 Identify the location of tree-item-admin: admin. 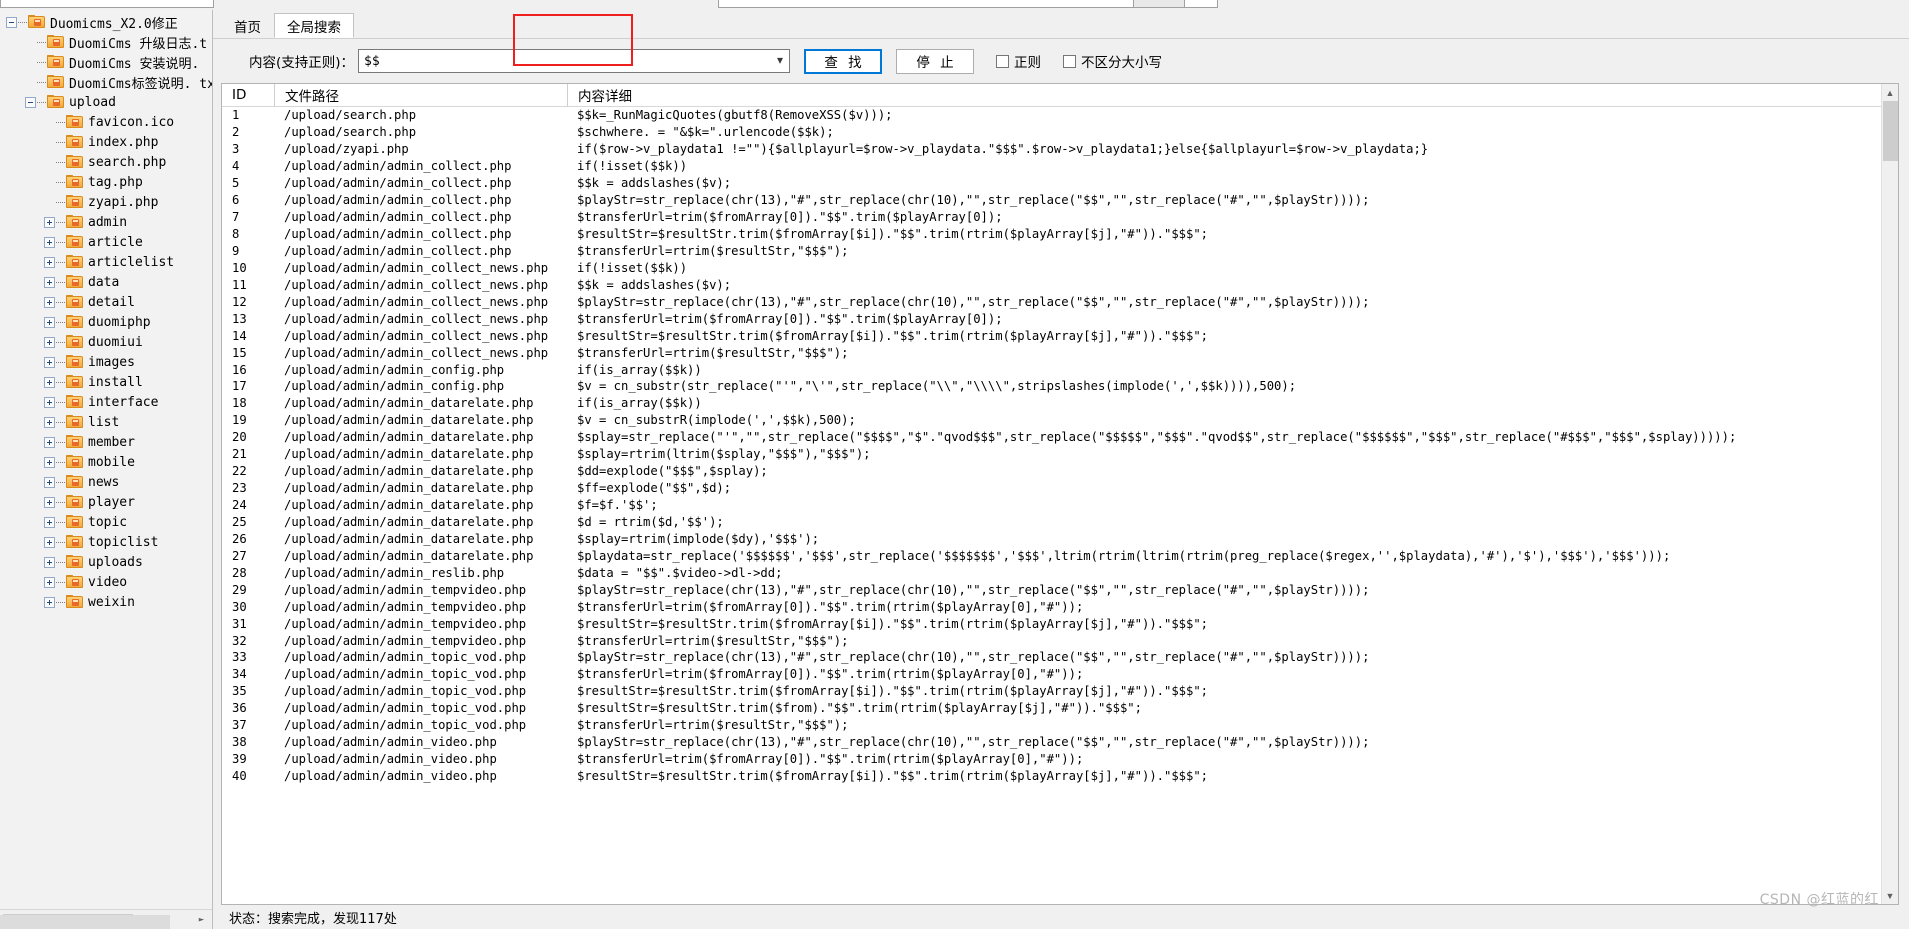
(106, 222).